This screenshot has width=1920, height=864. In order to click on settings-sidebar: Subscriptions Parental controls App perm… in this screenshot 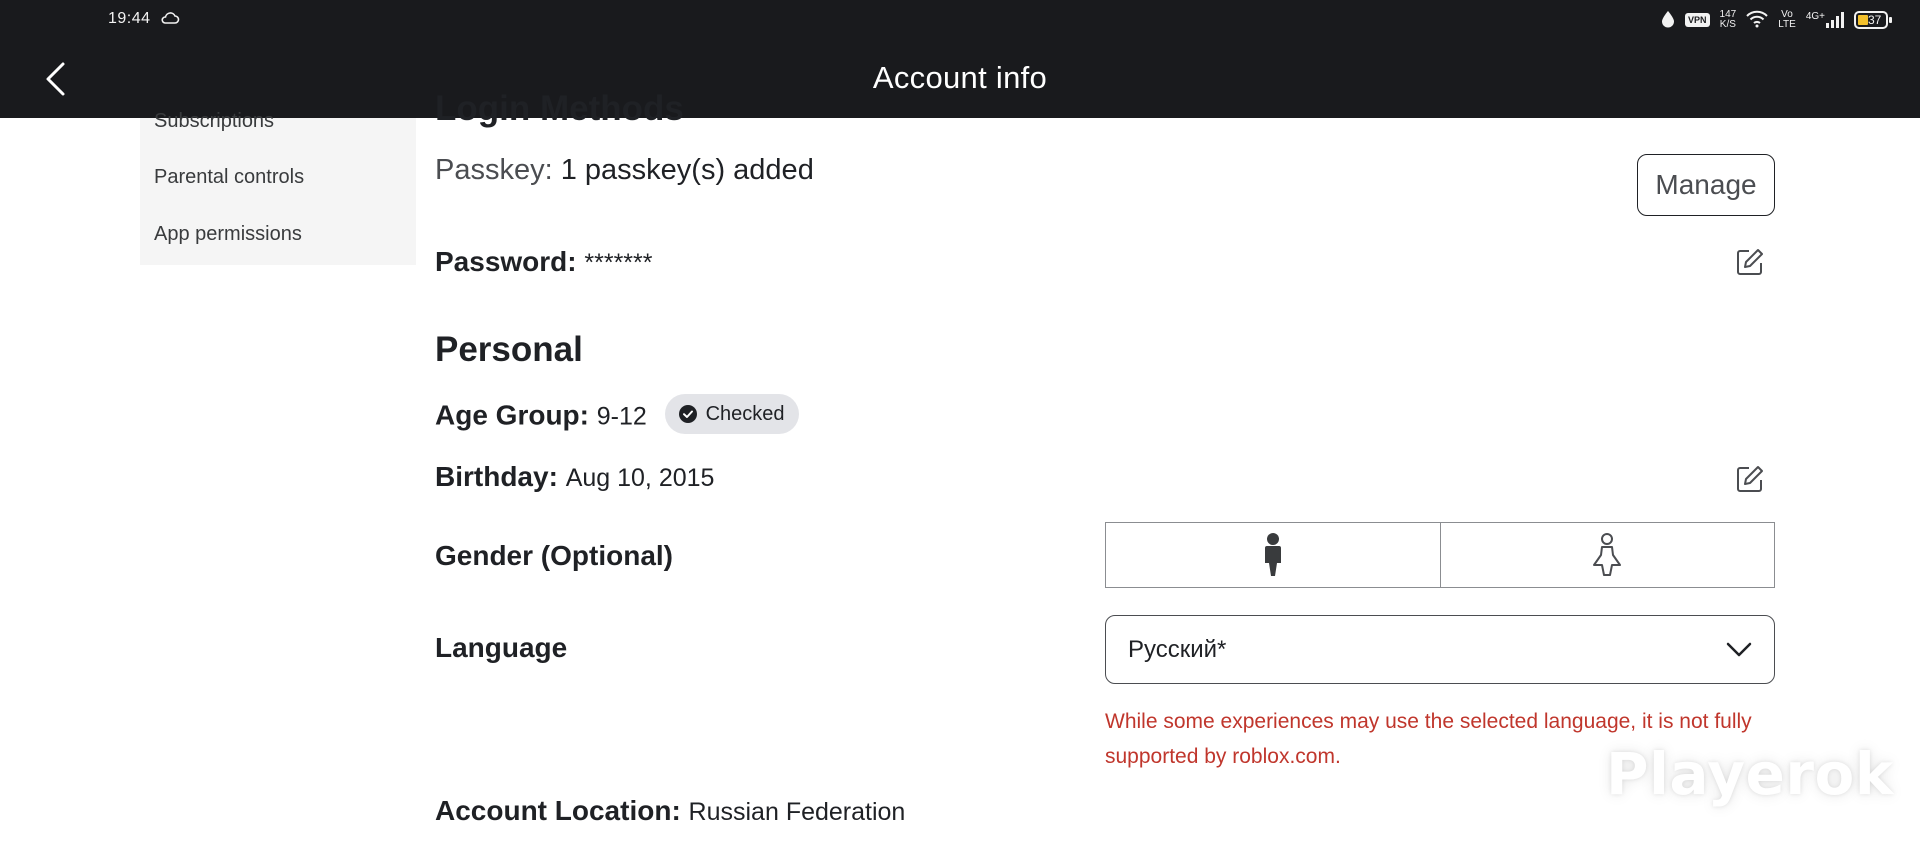, I will do `click(278, 187)`.